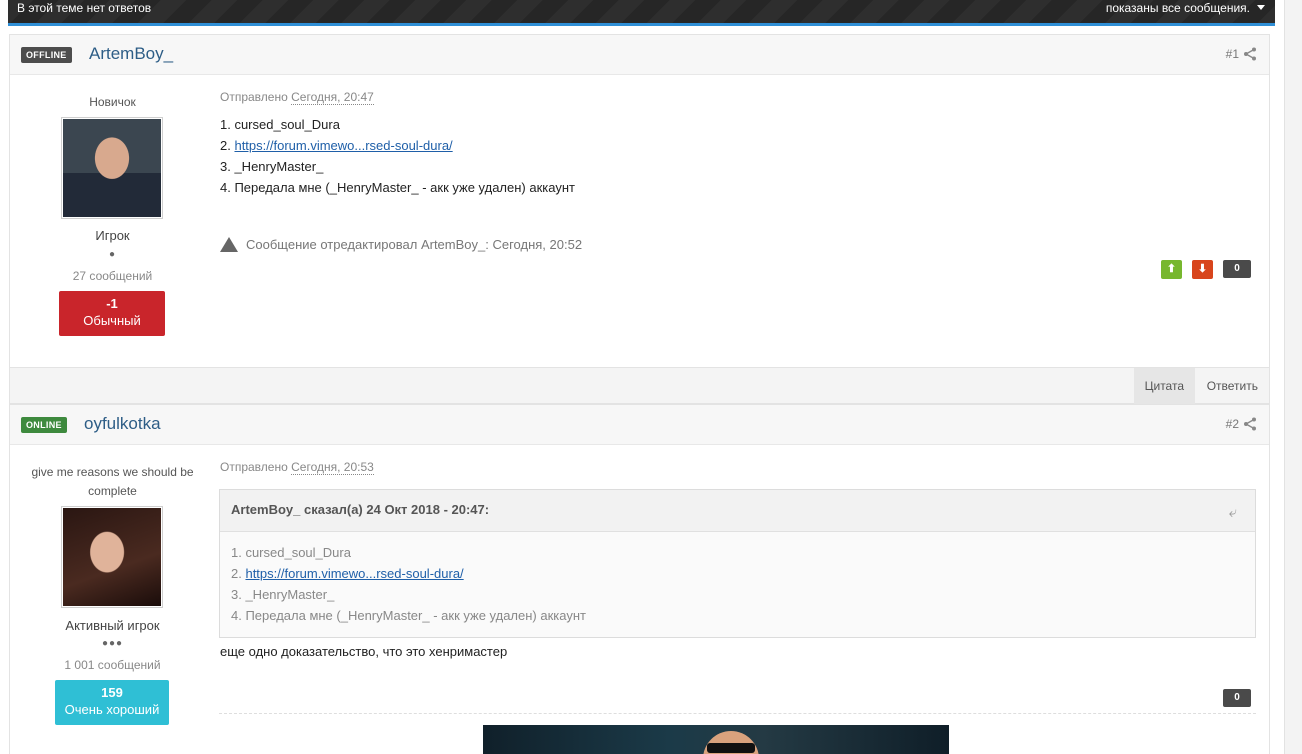 This screenshot has height=754, width=1302. What do you see at coordinates (639, 55) in the screenshot?
I see `post-header: OFFLINE ArtemBoy_ #1` at bounding box center [639, 55].